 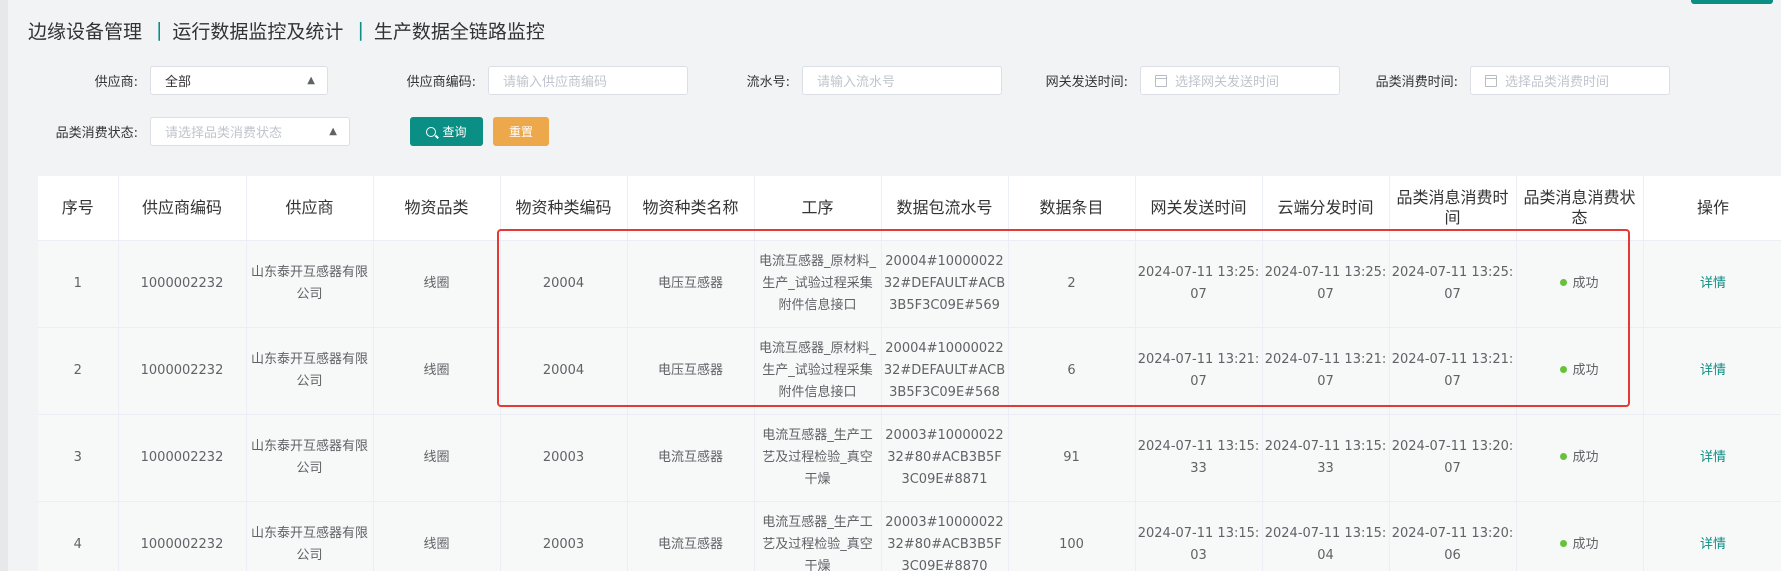 What do you see at coordinates (78, 536) in the screenshot?
I see `cell-index: 4` at bounding box center [78, 536].